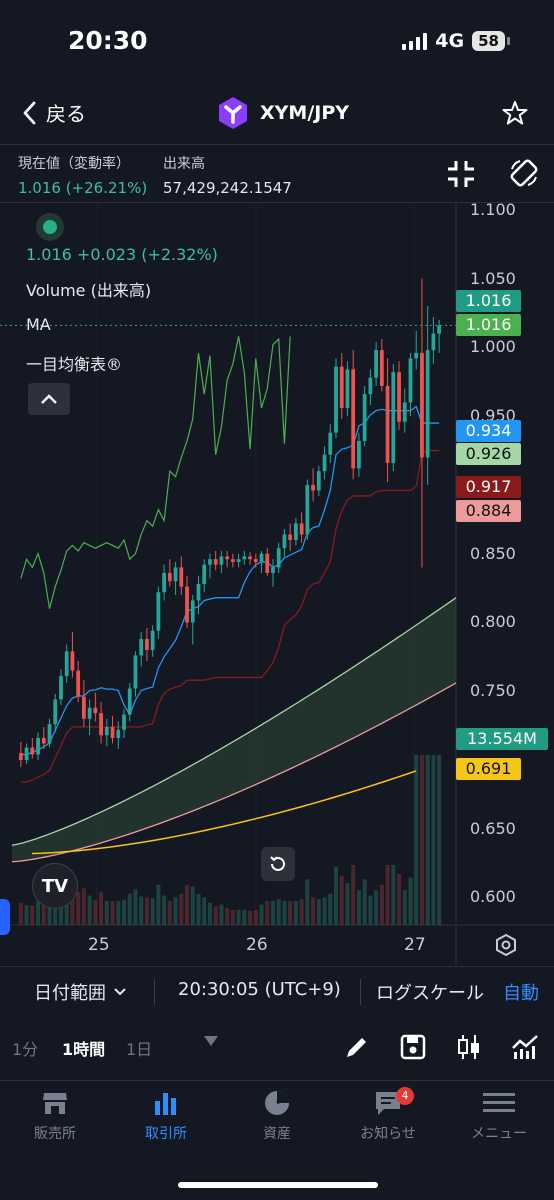 The height and width of the screenshot is (1200, 554). I want to click on interval-dropdown-icon, so click(211, 1041).